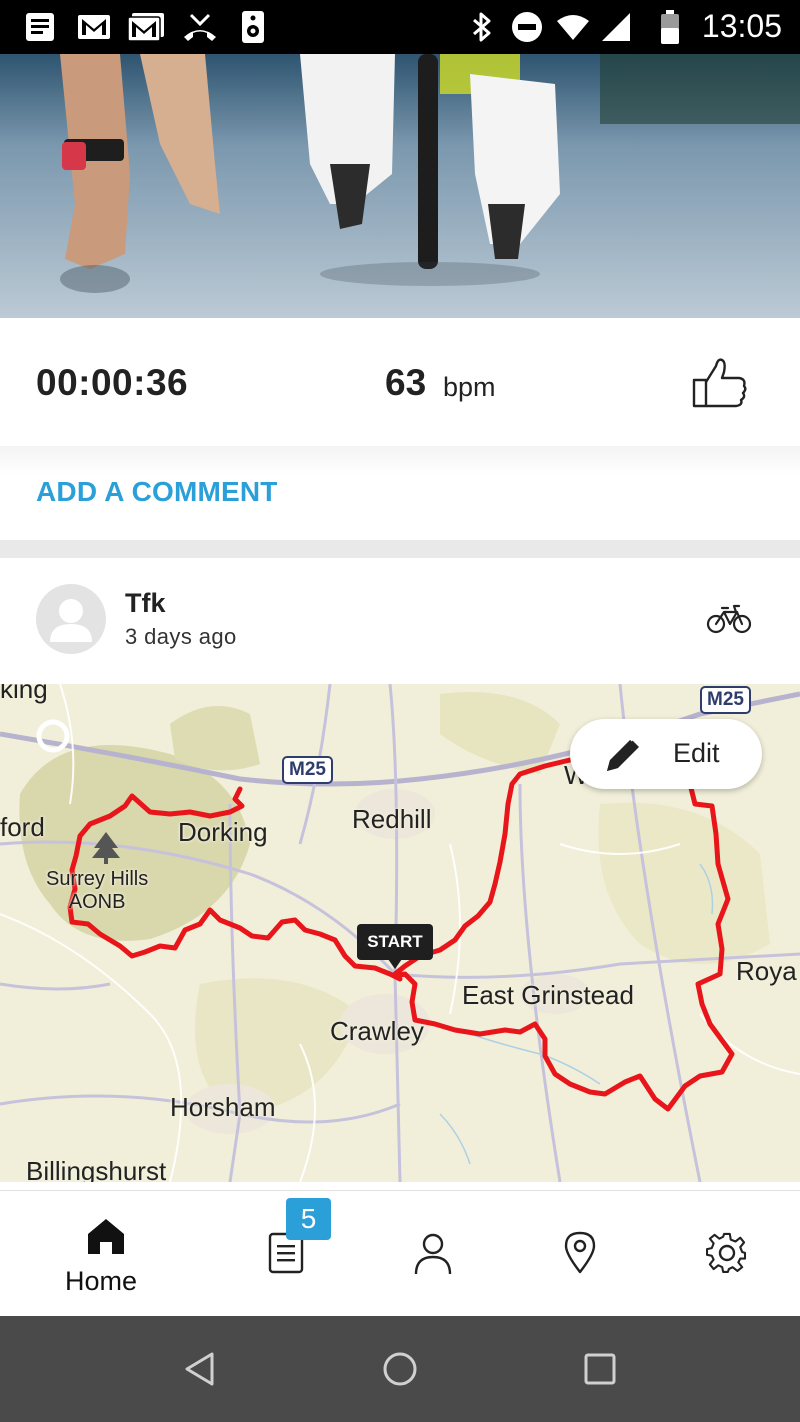 Image resolution: width=800 pixels, height=1422 pixels. I want to click on avatar, so click(71, 619).